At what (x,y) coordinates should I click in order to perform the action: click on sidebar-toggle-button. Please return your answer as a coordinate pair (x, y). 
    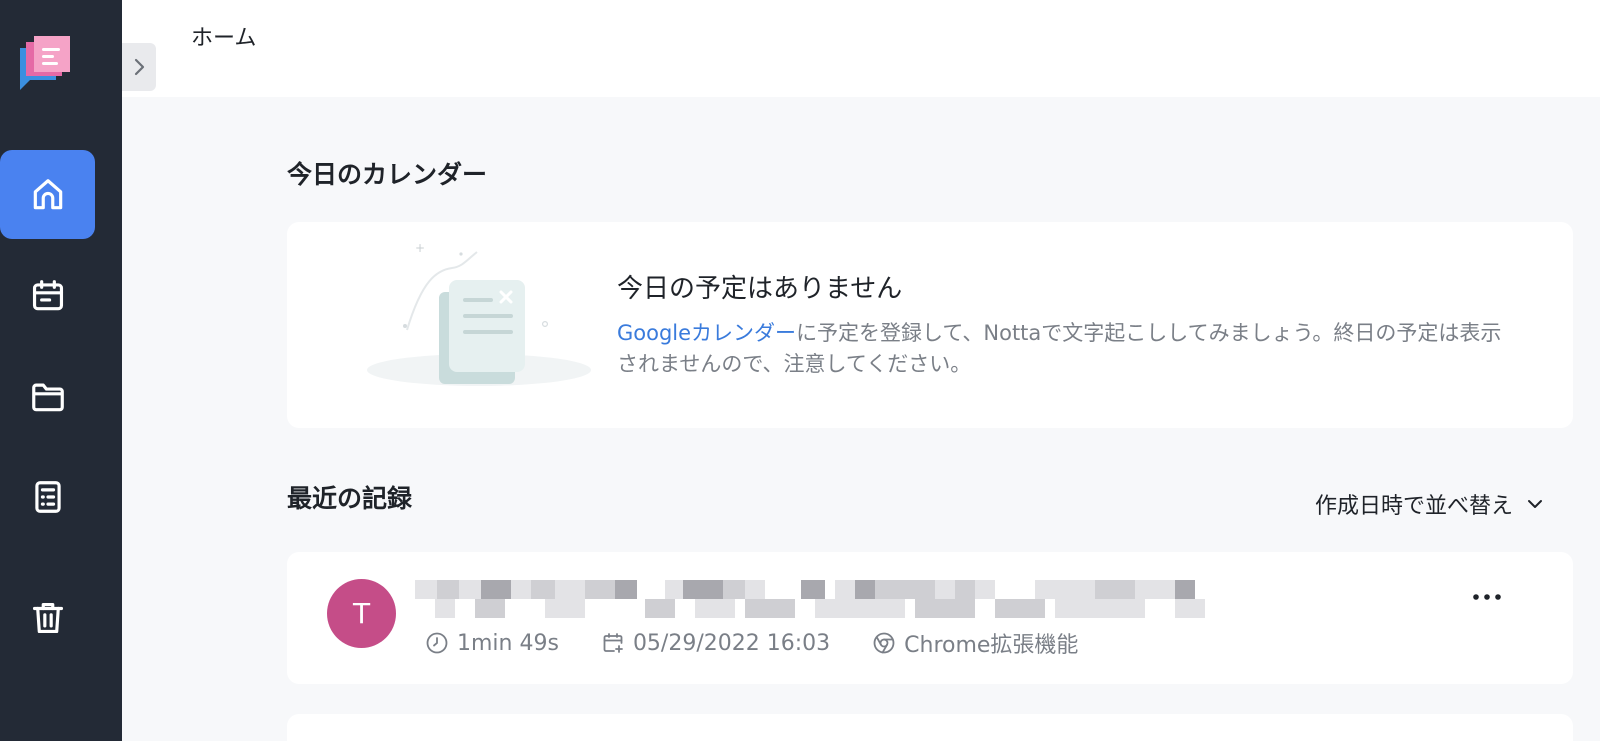
    Looking at the image, I should click on (139, 67).